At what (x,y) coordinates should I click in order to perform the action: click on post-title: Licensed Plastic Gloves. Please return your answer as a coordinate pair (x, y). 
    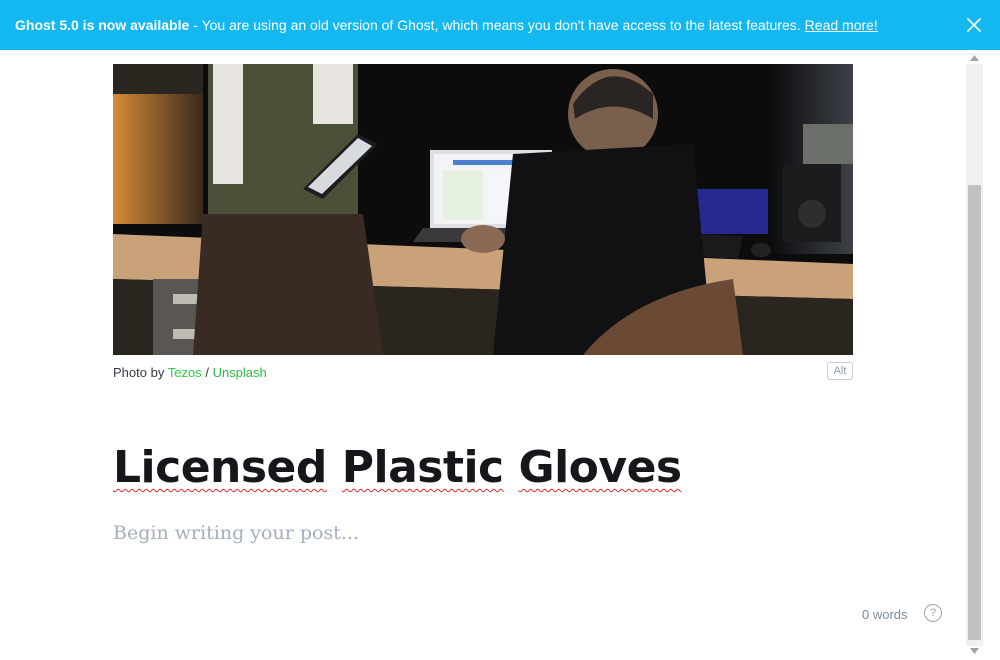
    Looking at the image, I should click on (397, 467).